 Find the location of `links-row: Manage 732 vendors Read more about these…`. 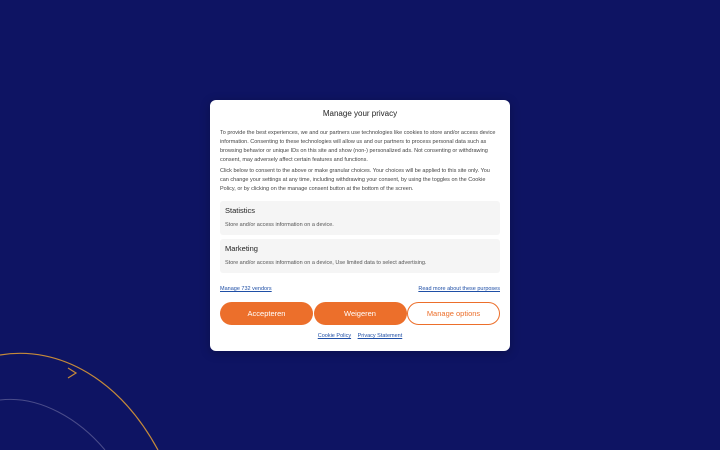

links-row: Manage 732 vendors Read more about these… is located at coordinates (360, 289).